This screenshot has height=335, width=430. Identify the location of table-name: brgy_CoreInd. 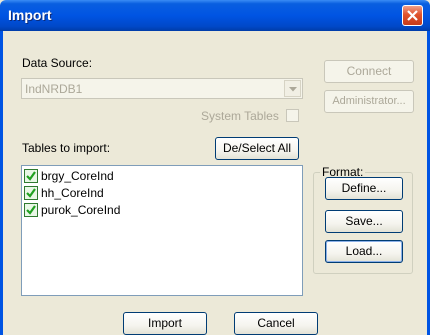
(77, 176).